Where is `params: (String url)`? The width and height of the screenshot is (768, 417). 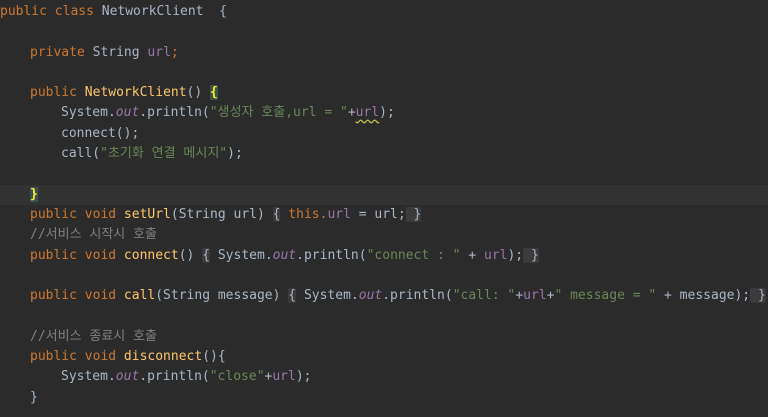
params: (String url) is located at coordinates (221, 214).